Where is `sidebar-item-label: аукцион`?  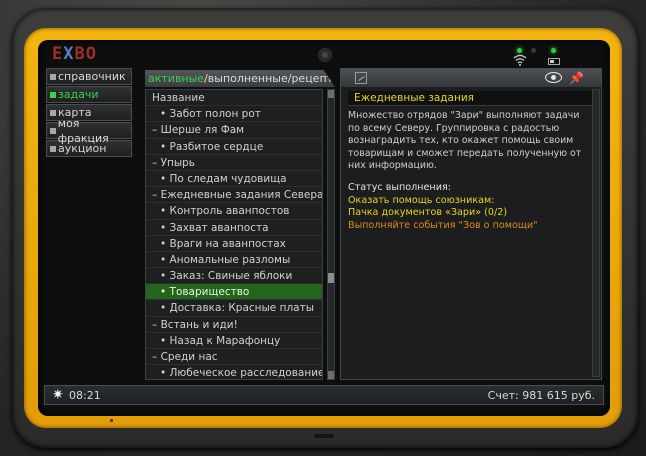
sidebar-item-label: аукцион is located at coordinates (82, 148).